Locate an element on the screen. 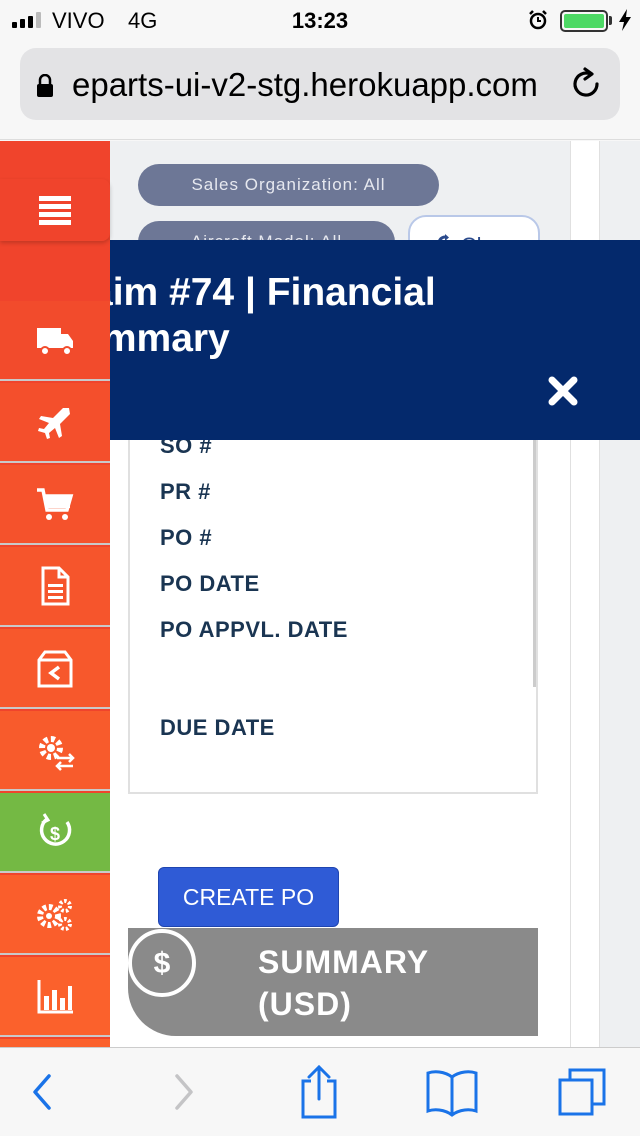 The height and width of the screenshot is (1136, 640). return-box-icon is located at coordinates (55, 669).